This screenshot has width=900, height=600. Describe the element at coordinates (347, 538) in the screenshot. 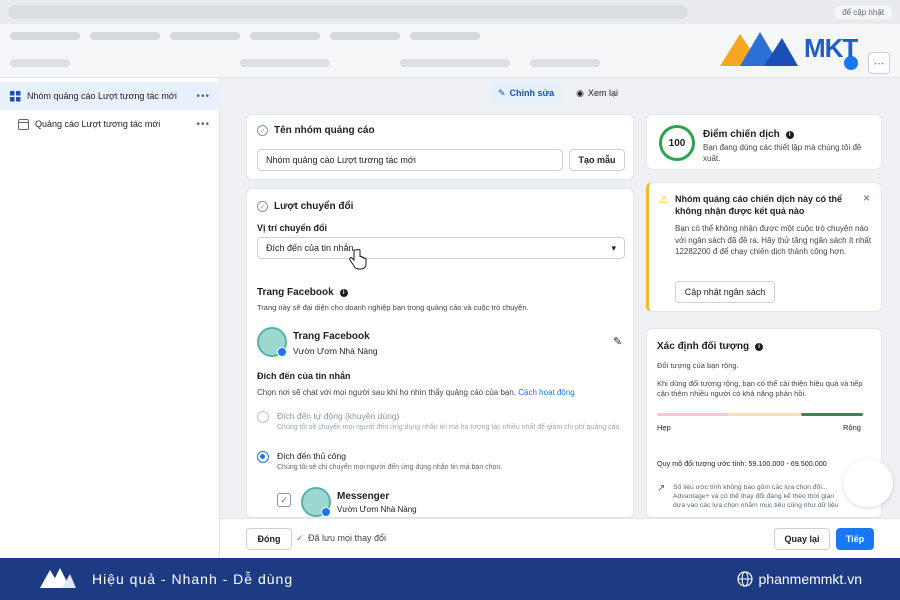

I see `saved-status: Đã lưu mọi thay đổi` at that location.